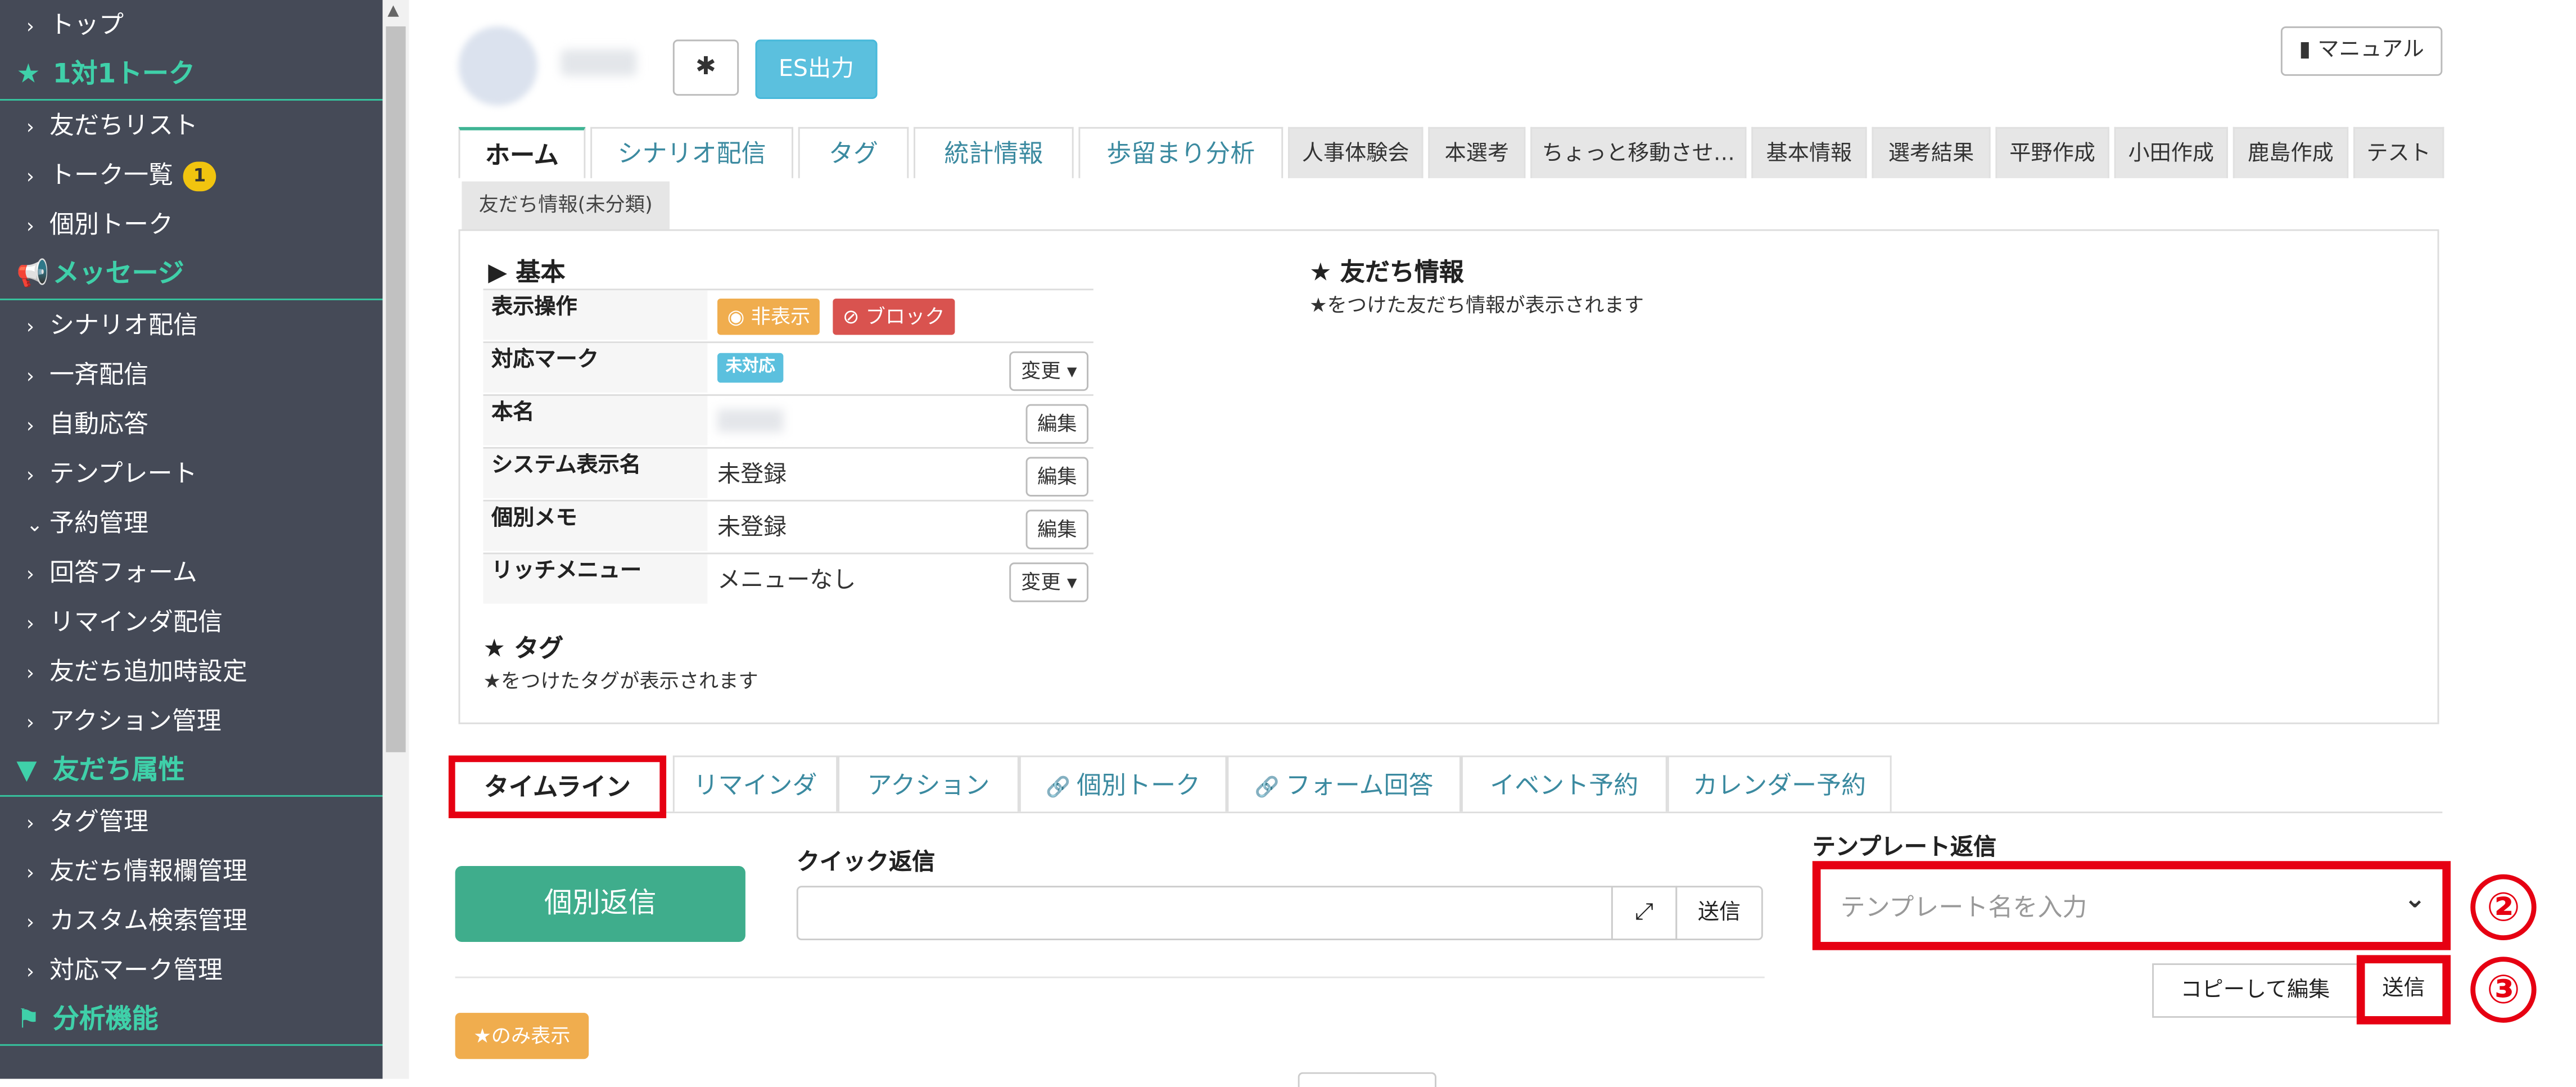 The image size is (2576, 1087). What do you see at coordinates (788, 367) in the screenshot?
I see `row-response-mark: 対応マーク 未対応 変更 ▾` at bounding box center [788, 367].